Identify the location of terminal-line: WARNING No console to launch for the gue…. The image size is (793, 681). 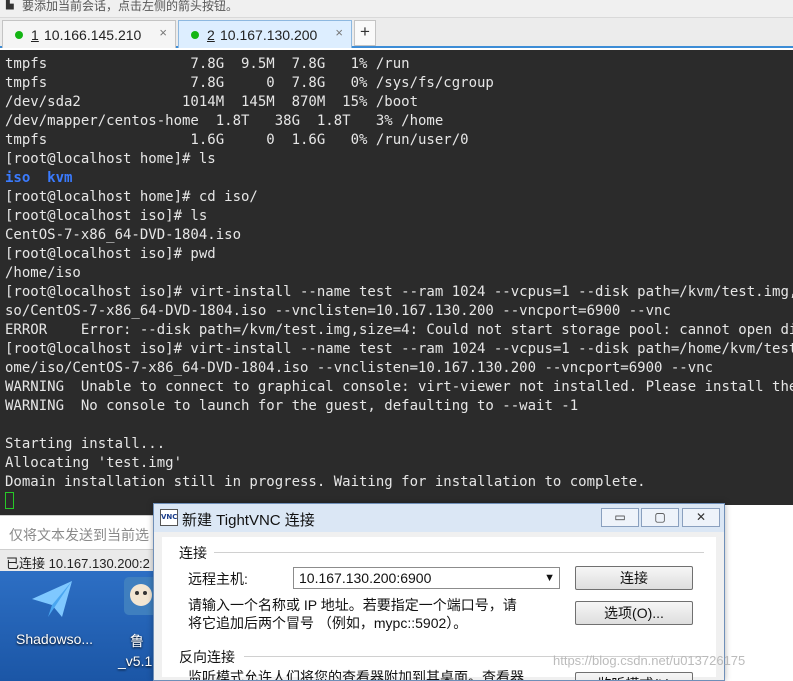
(292, 406).